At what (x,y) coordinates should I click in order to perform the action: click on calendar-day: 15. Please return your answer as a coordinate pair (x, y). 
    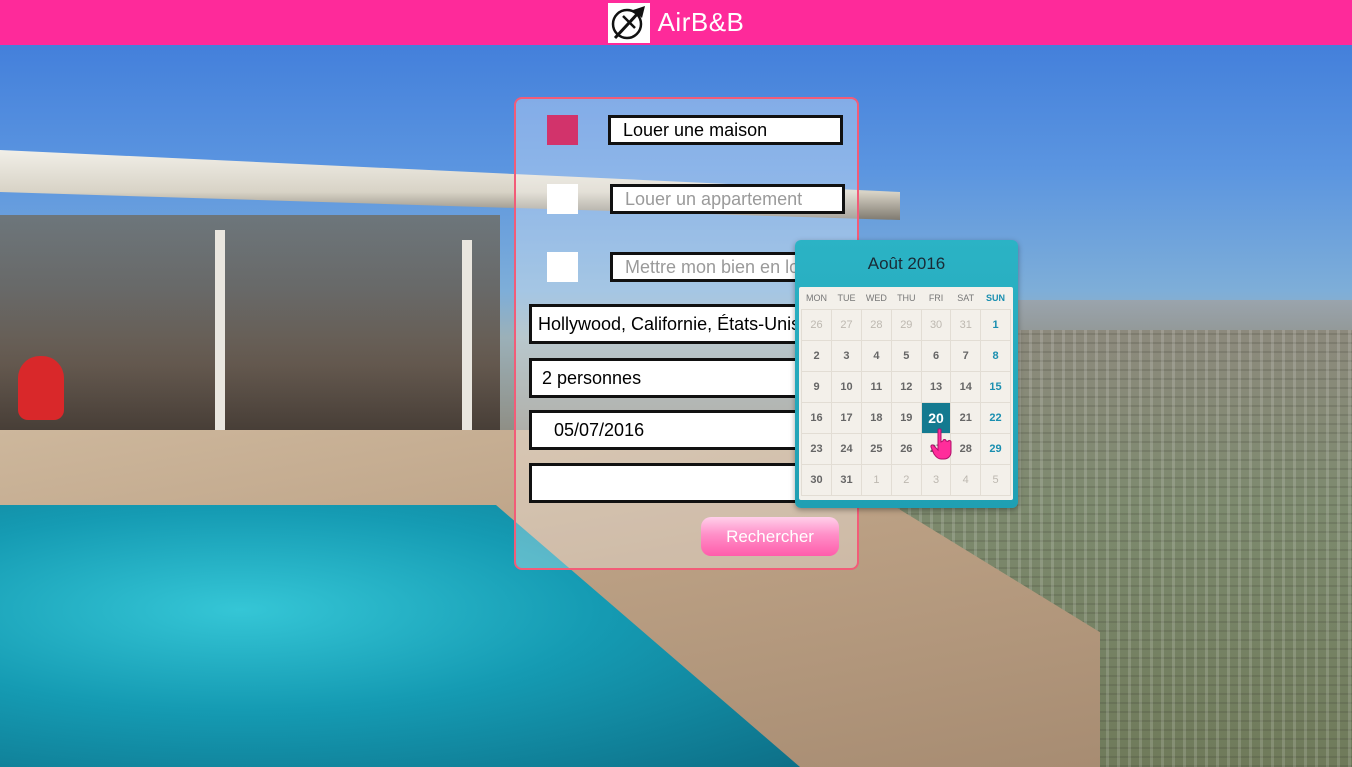
    Looking at the image, I should click on (995, 387).